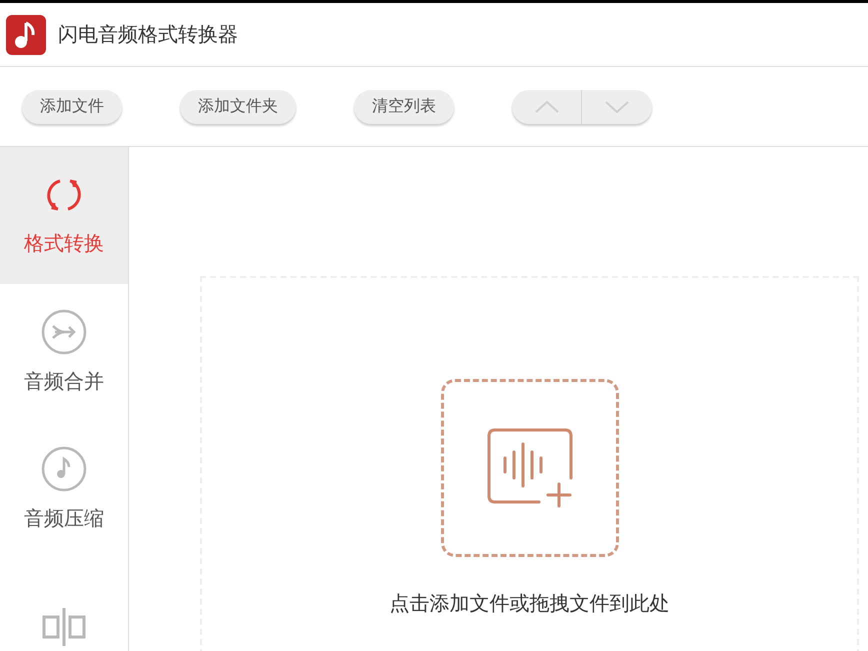 The width and height of the screenshot is (868, 651). Describe the element at coordinates (26, 34) in the screenshot. I see `app-logo-icon` at that location.